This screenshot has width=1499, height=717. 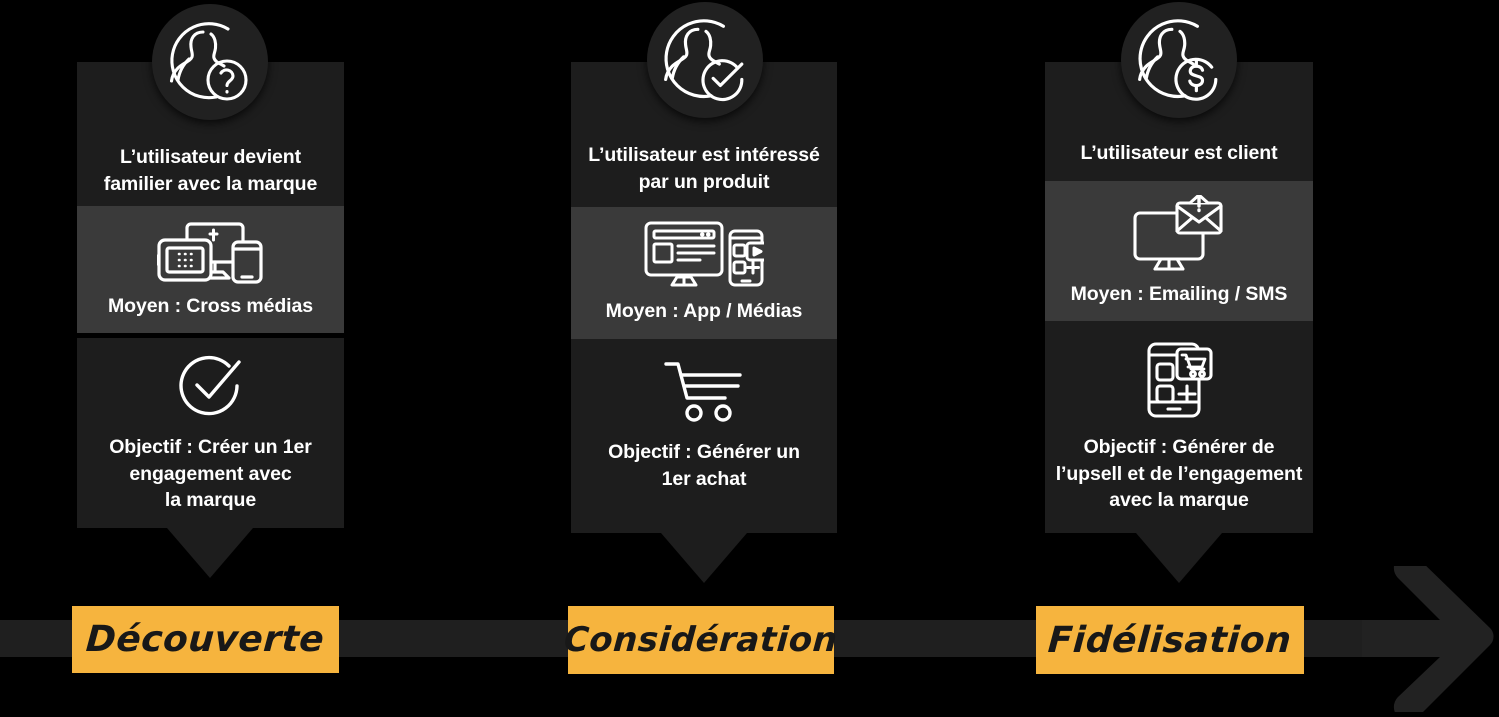 What do you see at coordinates (1430, 635) in the screenshot?
I see `right-arrow-icon` at bounding box center [1430, 635].